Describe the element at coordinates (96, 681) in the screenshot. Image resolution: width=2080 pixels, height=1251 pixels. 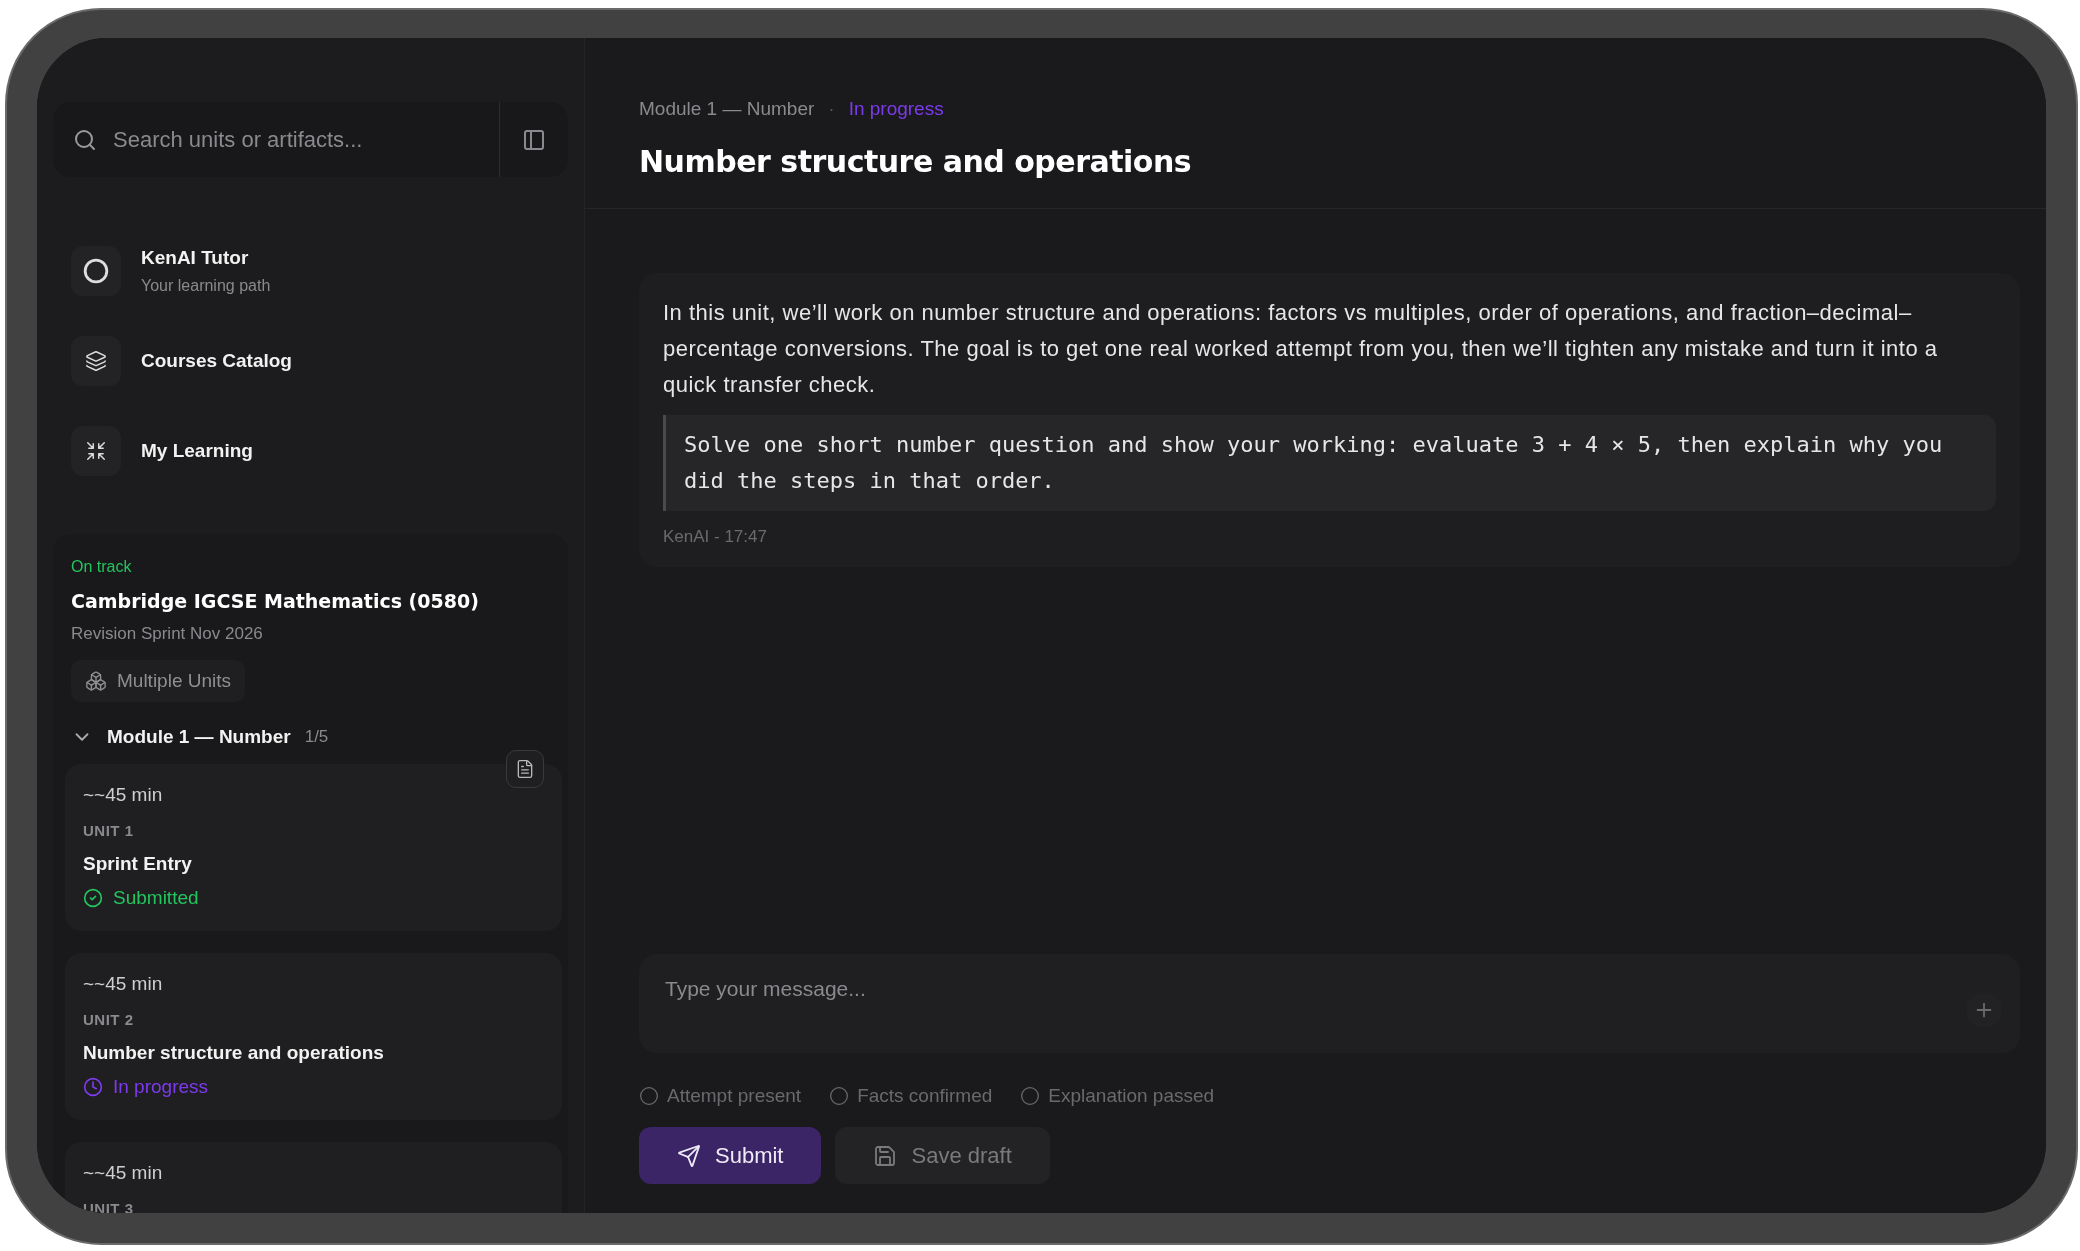
I see `boxes-icon` at that location.